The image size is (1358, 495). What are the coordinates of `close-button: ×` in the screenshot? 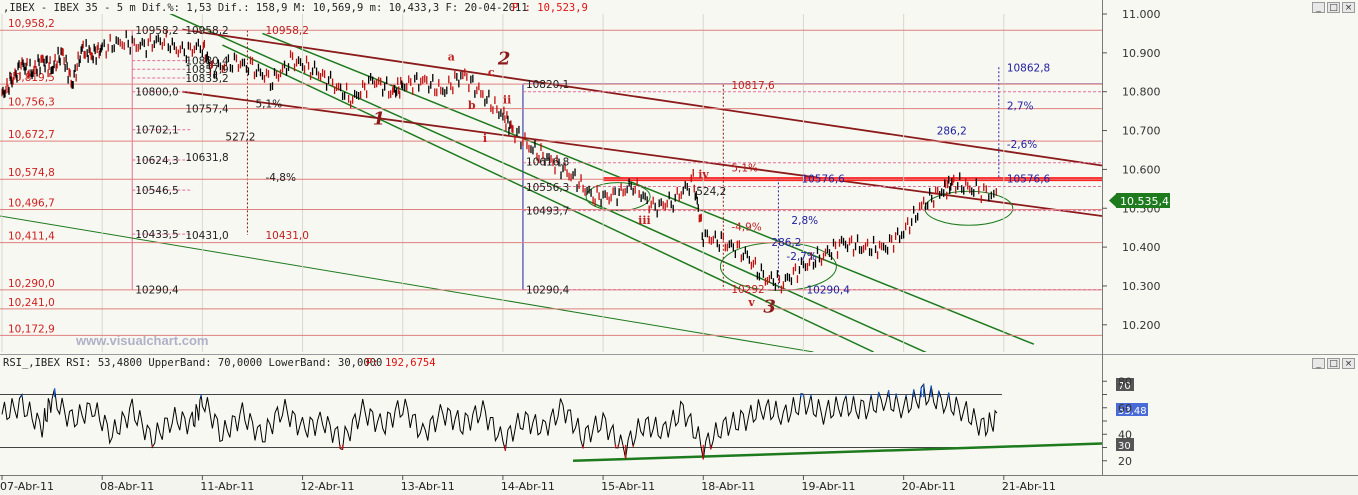 It's located at (1348, 7).